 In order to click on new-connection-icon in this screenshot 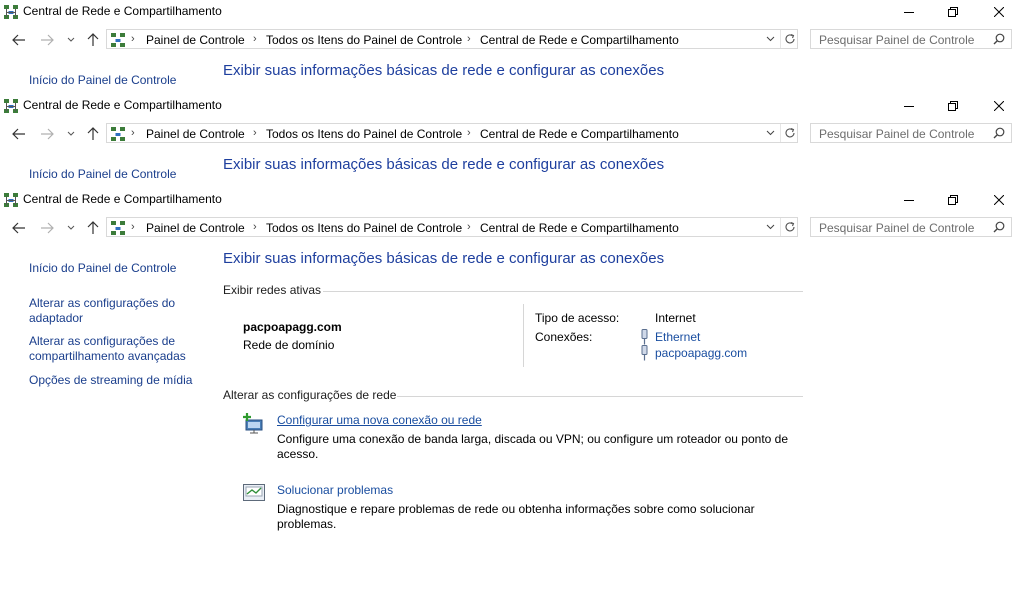, I will do `click(253, 423)`.